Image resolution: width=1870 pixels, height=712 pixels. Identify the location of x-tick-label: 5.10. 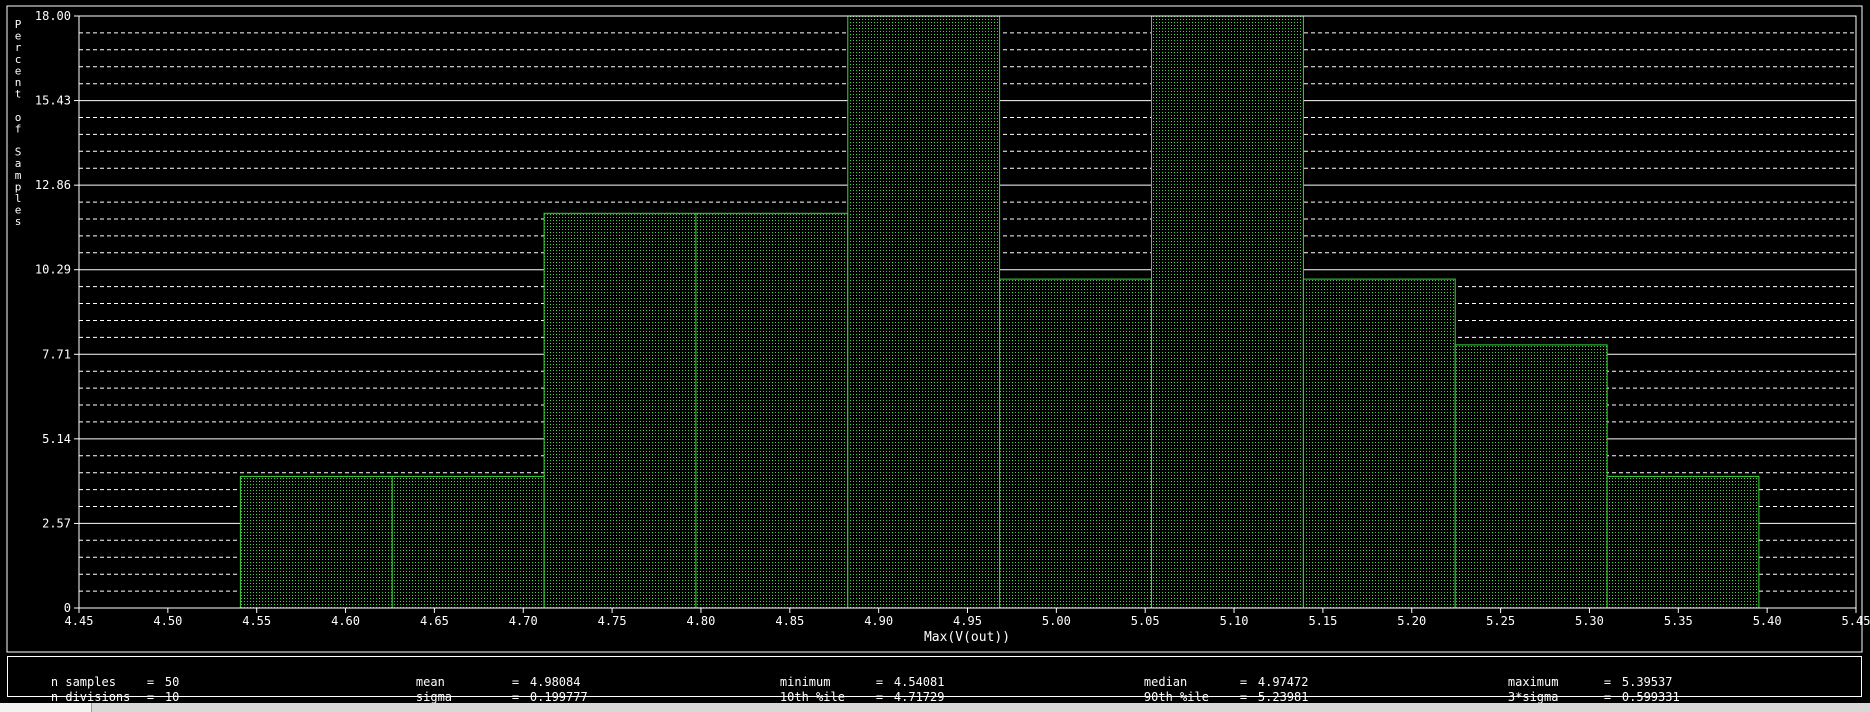
(1234, 621).